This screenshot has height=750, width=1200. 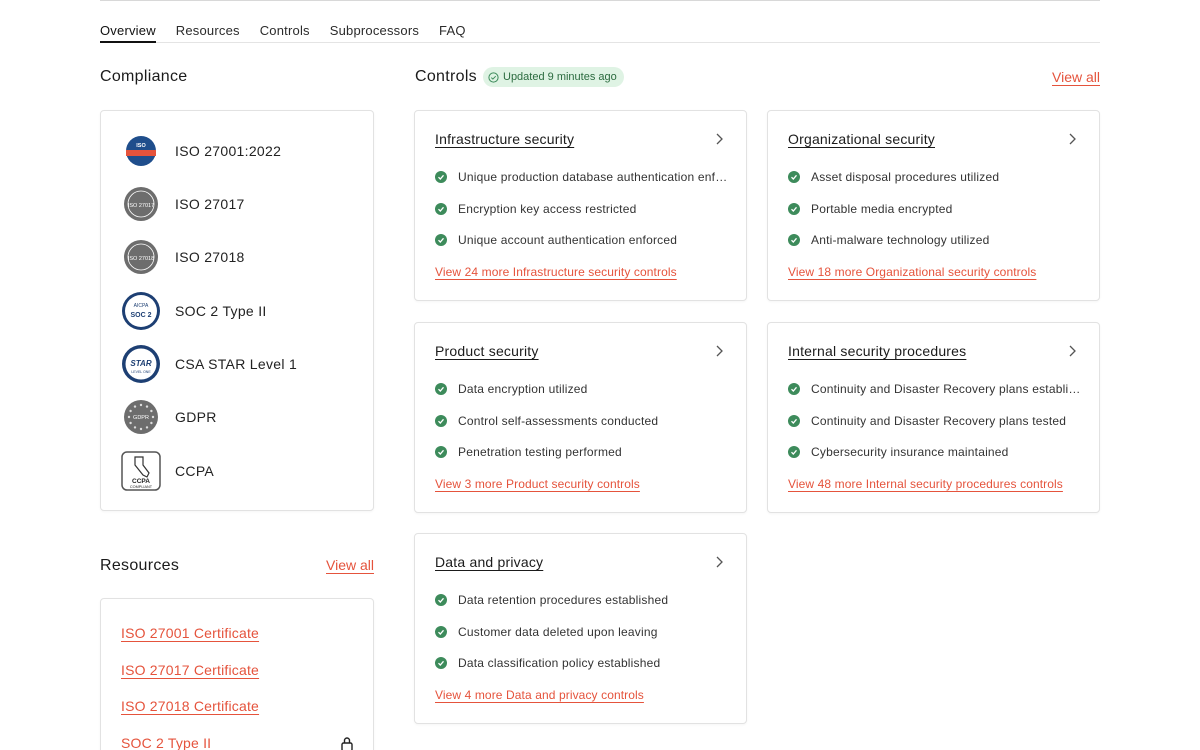 What do you see at coordinates (350, 565) in the screenshot?
I see `resources-view-all-link: View all` at bounding box center [350, 565].